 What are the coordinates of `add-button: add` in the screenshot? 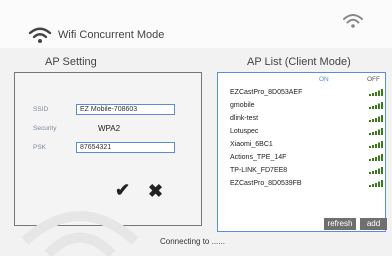 It's located at (373, 224).